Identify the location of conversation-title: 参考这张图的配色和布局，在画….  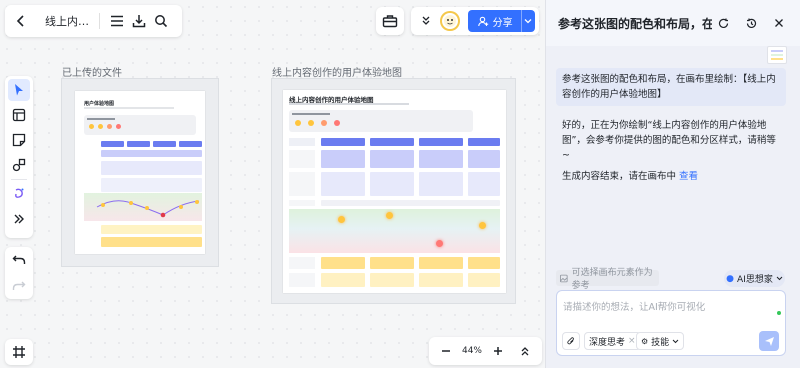
(635, 23).